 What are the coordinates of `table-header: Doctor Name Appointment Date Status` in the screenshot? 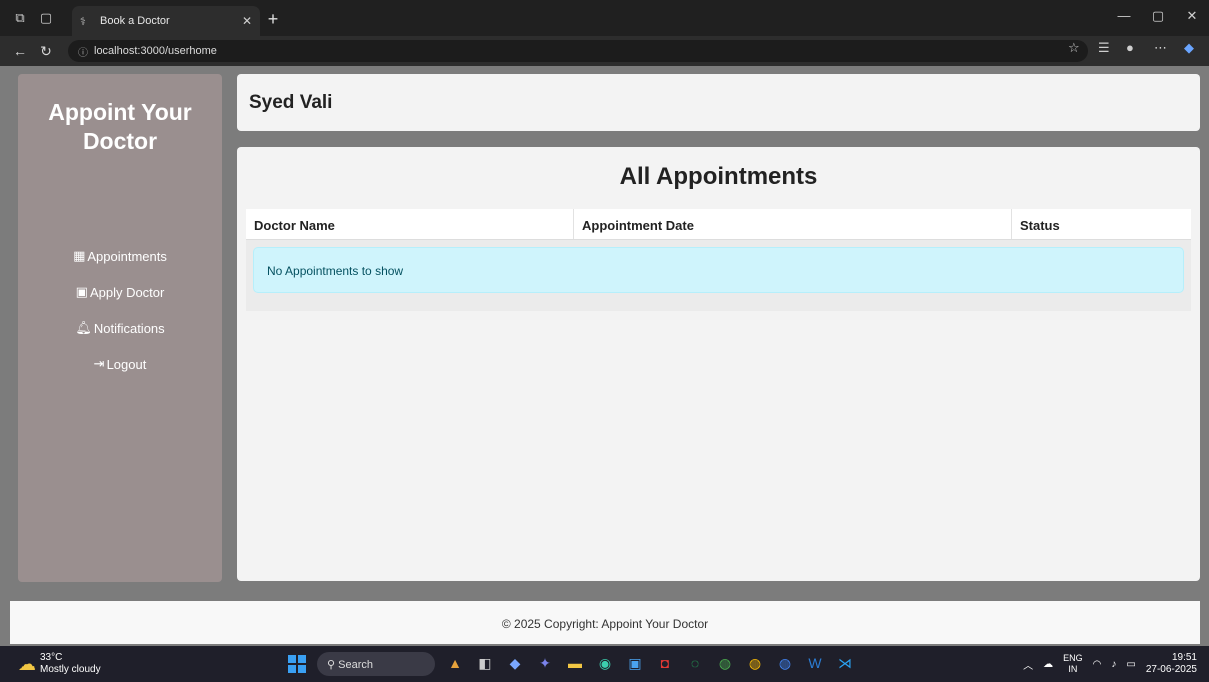 It's located at (718, 224).